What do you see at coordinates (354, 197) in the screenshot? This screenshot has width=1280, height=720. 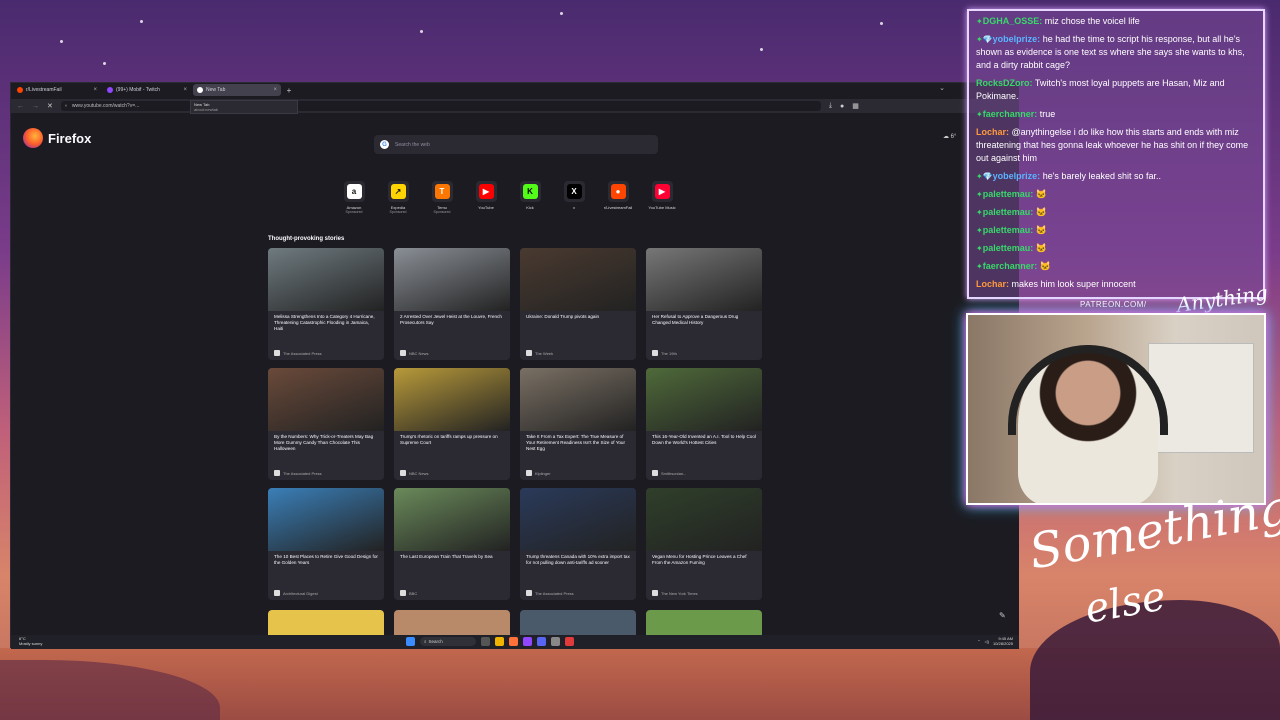 I see `shortcut-tile: a Amazon Sponsored` at bounding box center [354, 197].